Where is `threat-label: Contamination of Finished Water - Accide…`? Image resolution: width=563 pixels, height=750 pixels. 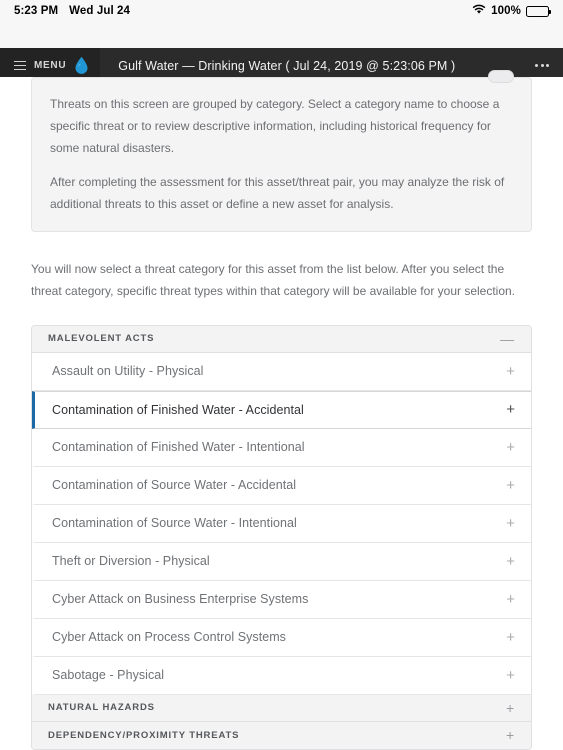 threat-label: Contamination of Finished Water - Accide… is located at coordinates (178, 409).